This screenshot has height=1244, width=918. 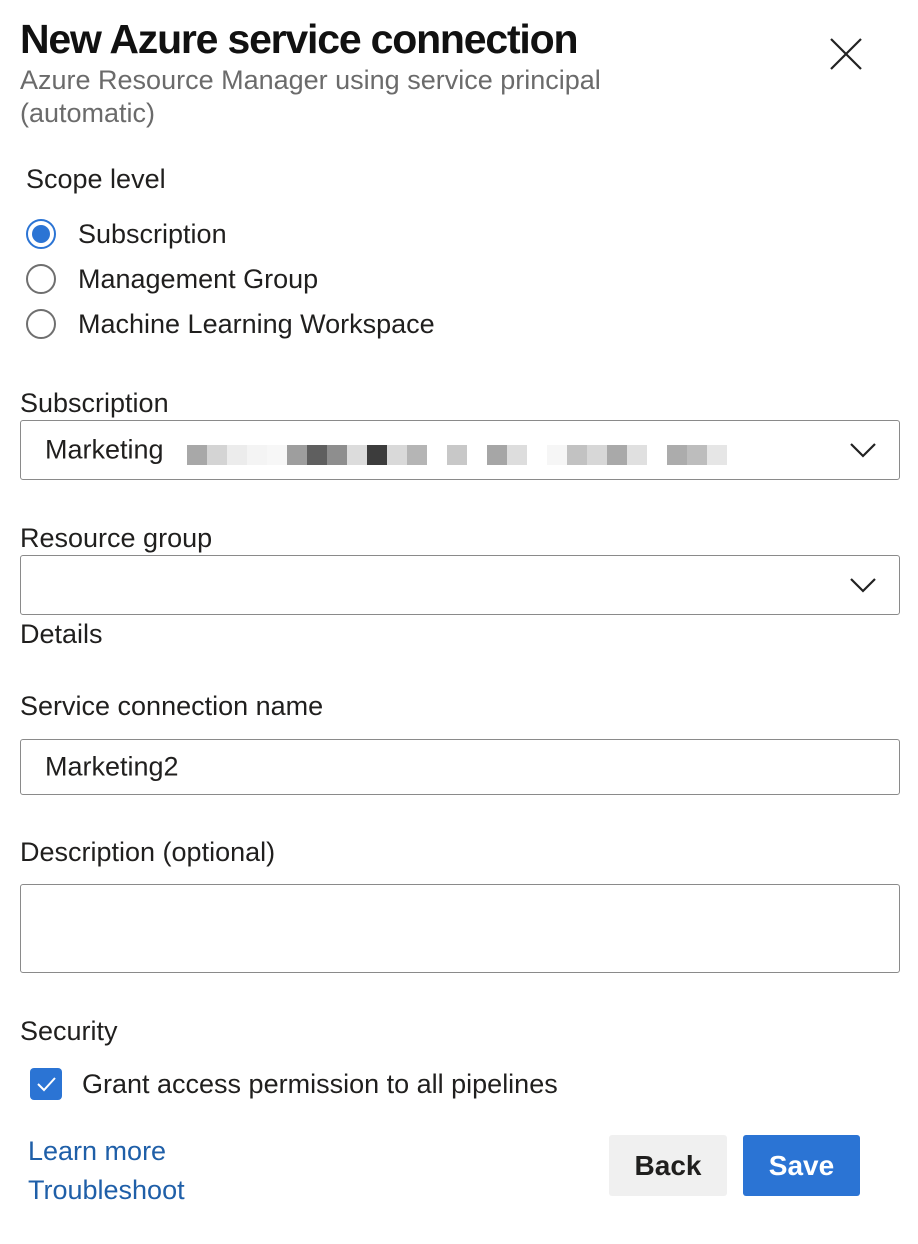 What do you see at coordinates (106, 1190) in the screenshot?
I see `troubleshoot-link: Troubleshoot` at bounding box center [106, 1190].